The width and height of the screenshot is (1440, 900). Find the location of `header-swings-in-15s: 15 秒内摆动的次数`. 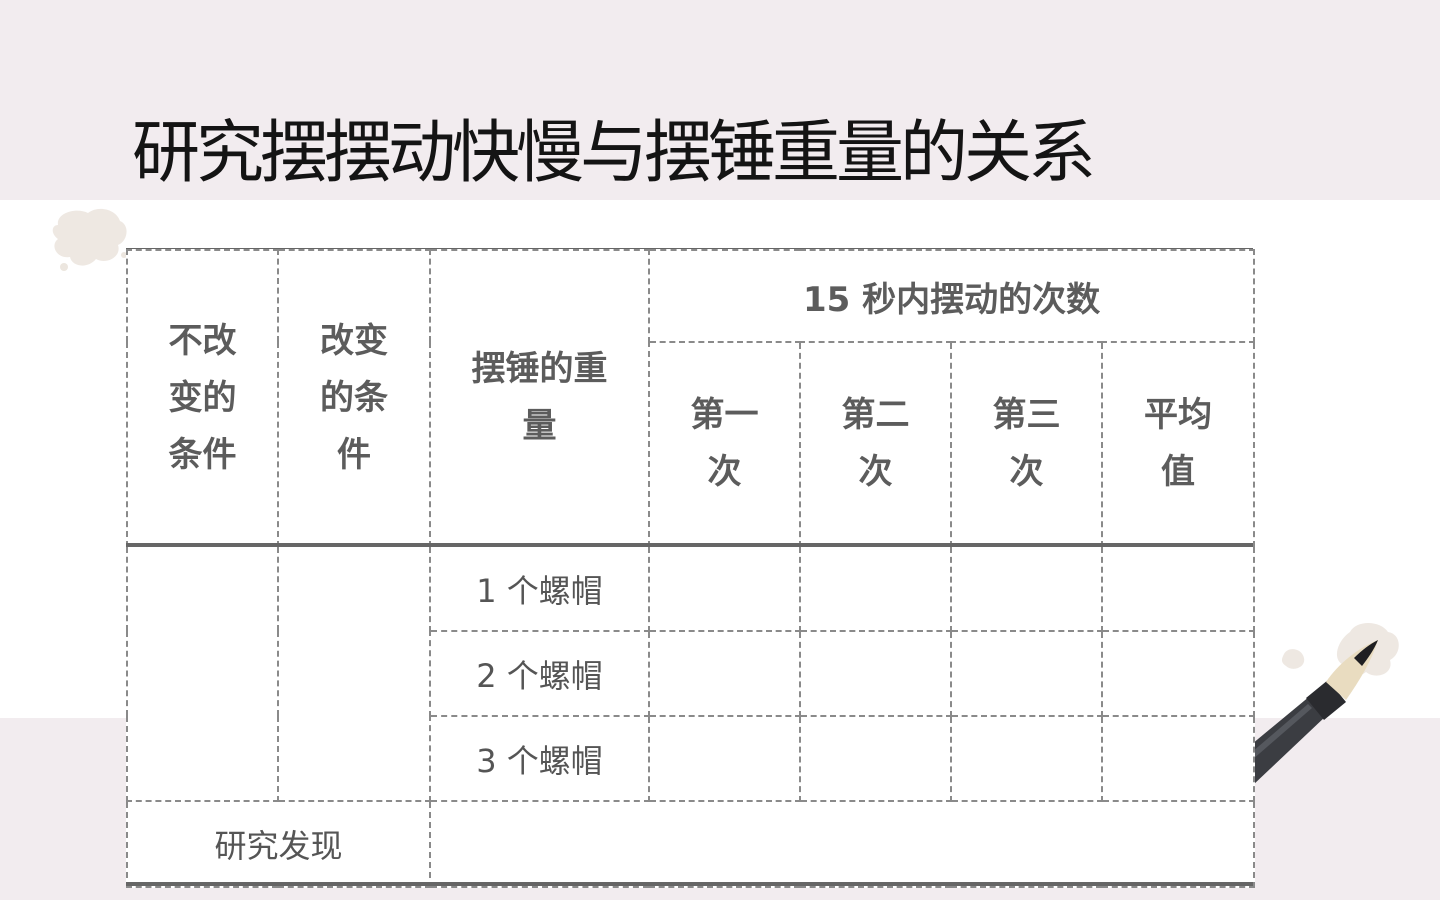

header-swings-in-15s: 15 秒内摆动的次数 is located at coordinates (951, 296).